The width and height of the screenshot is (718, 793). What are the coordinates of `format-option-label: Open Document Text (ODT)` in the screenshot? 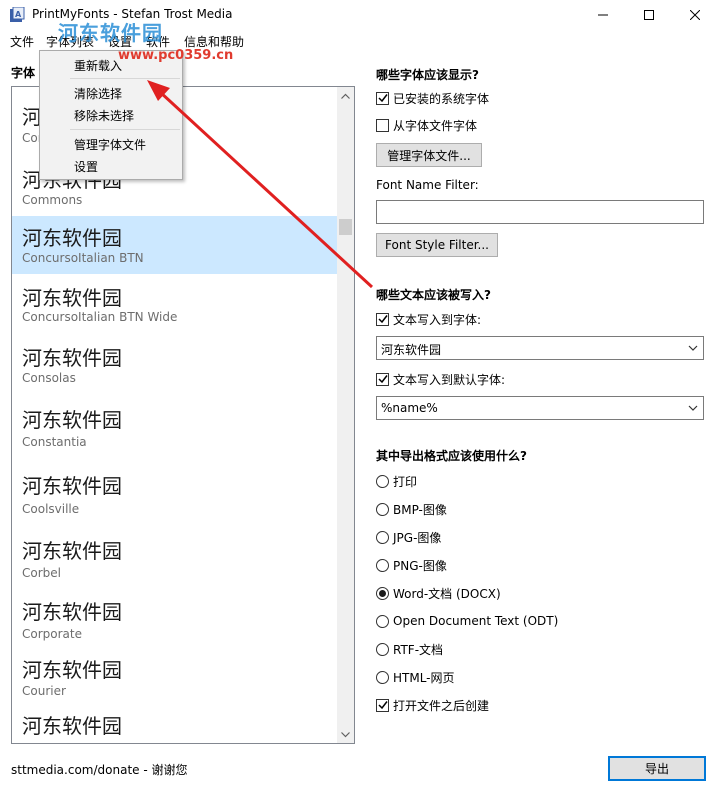 It's located at (476, 621).